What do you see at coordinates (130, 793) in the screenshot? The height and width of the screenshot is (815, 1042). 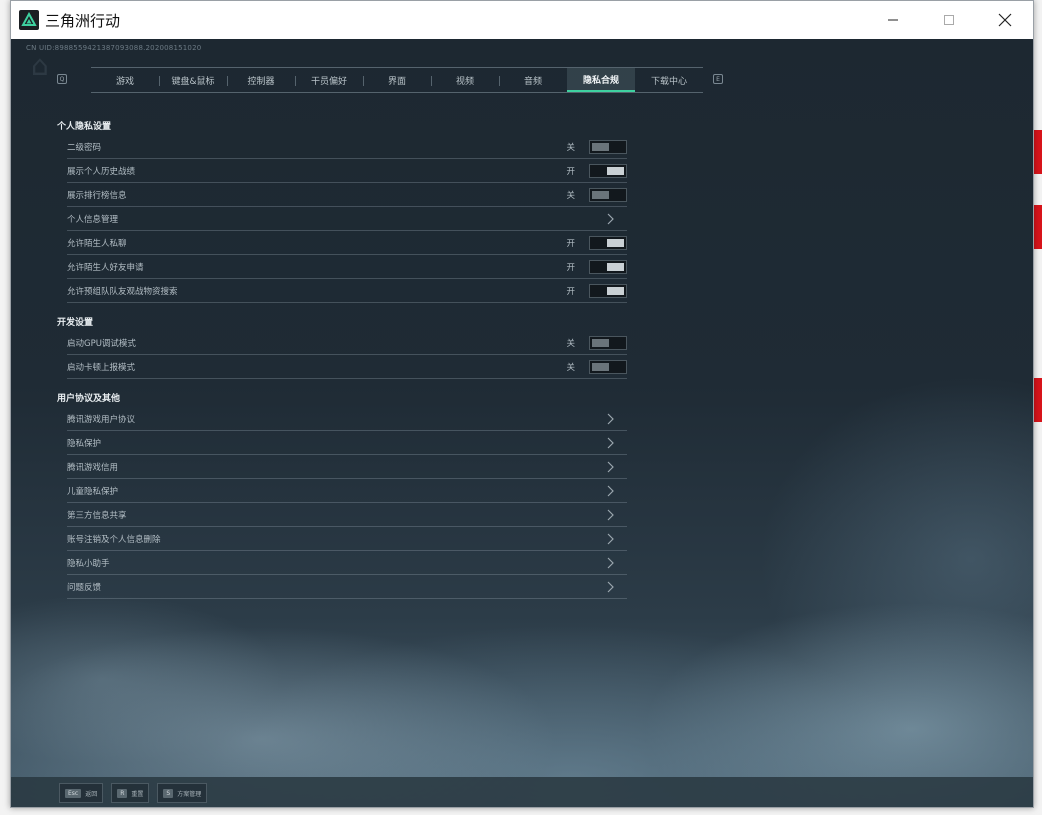 I see `hint-reset: R 重置` at bounding box center [130, 793].